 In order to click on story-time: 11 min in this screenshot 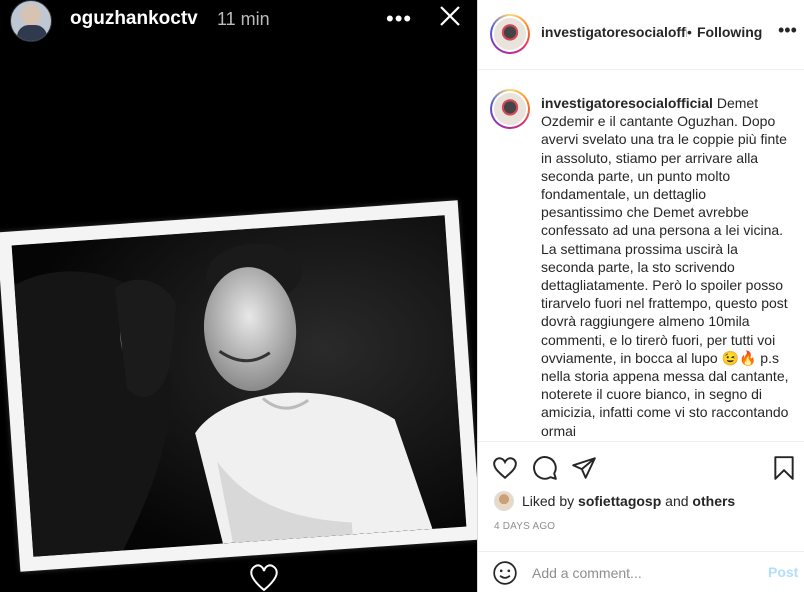, I will do `click(243, 19)`.